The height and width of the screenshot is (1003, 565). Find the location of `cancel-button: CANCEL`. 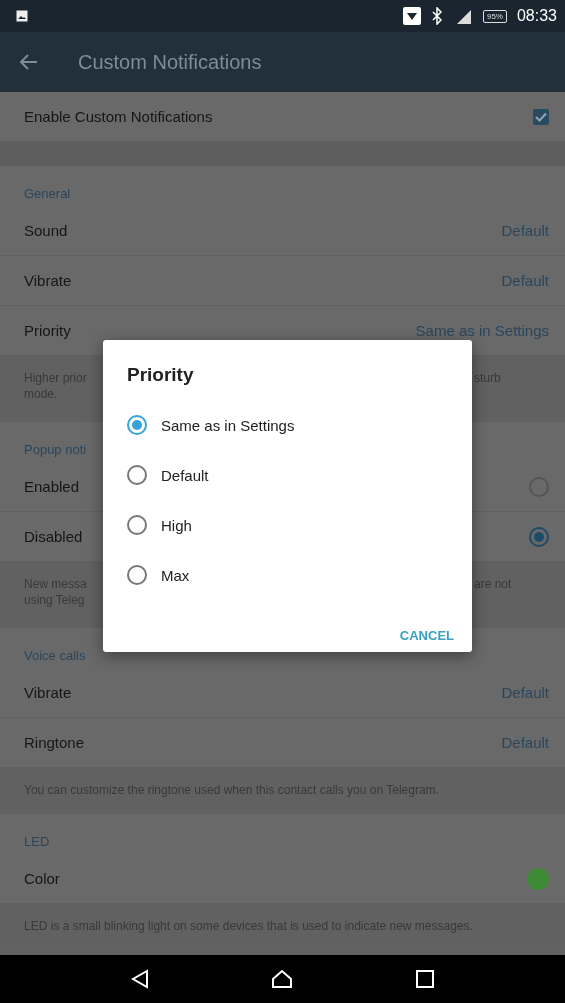

cancel-button: CANCEL is located at coordinates (426, 635).